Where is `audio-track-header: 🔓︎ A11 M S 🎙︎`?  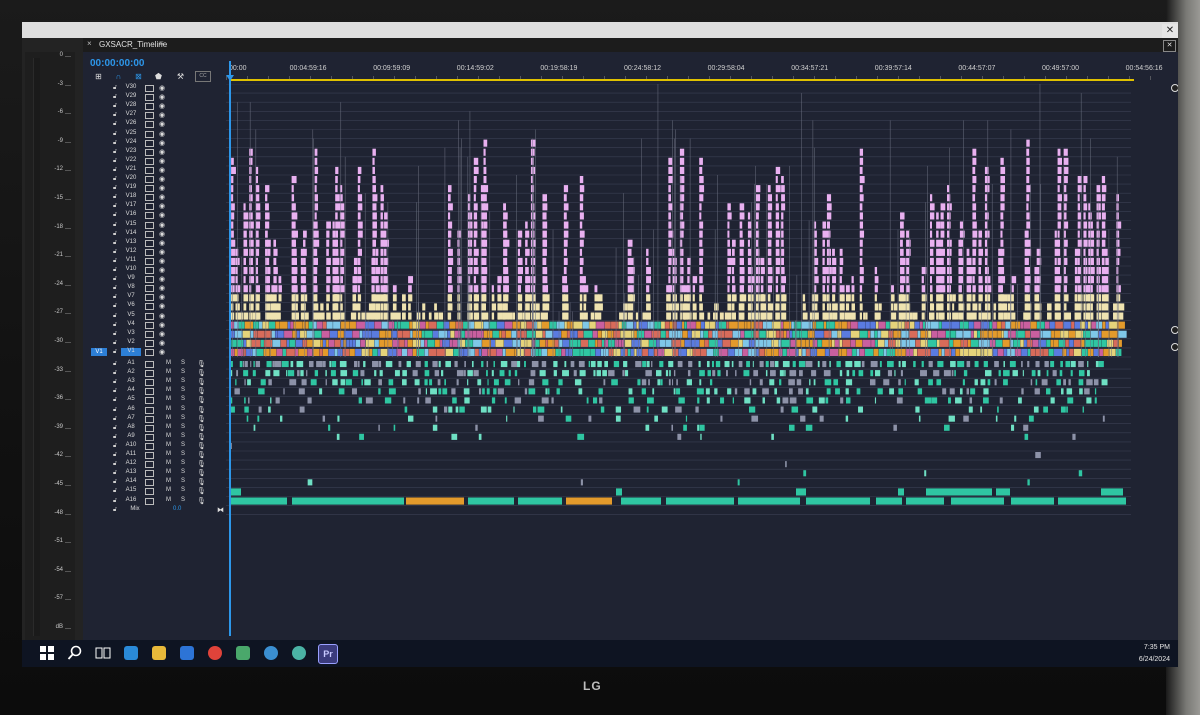
audio-track-header: 🔓︎ A11 M S 🎙︎ is located at coordinates (154, 455).